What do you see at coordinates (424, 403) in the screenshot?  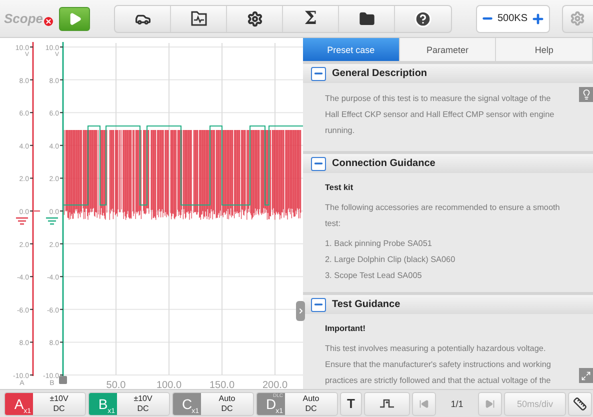 I see `skip-back-icon` at bounding box center [424, 403].